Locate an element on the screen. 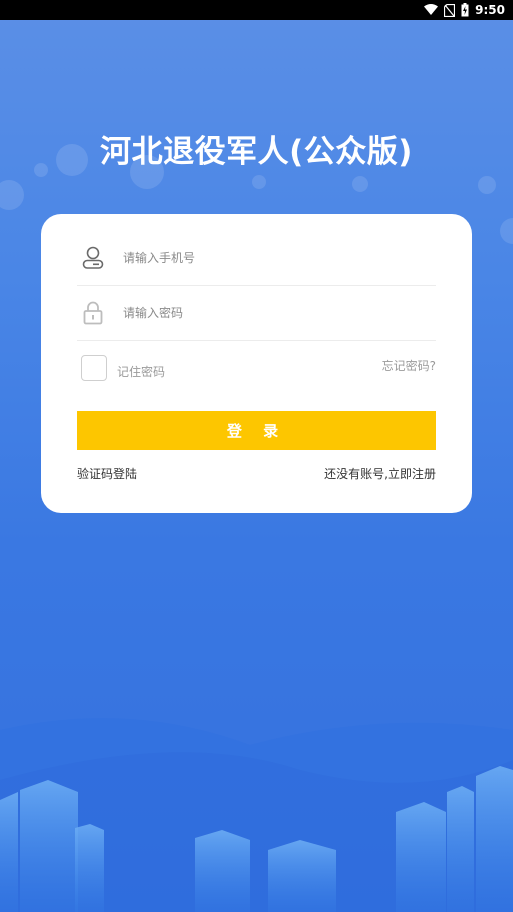 The image size is (513, 912). app-title: 河北退役军人(公众版) is located at coordinates (256, 152).